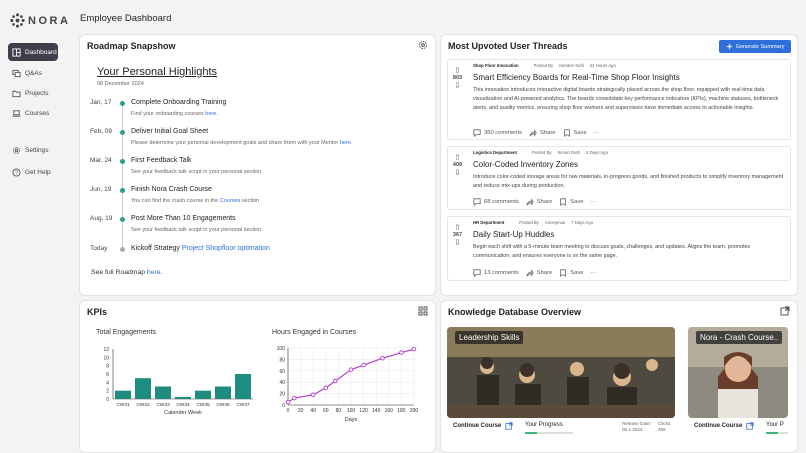 The image size is (806, 453). I want to click on sidebar-item-label: Dashboard, so click(41, 52).